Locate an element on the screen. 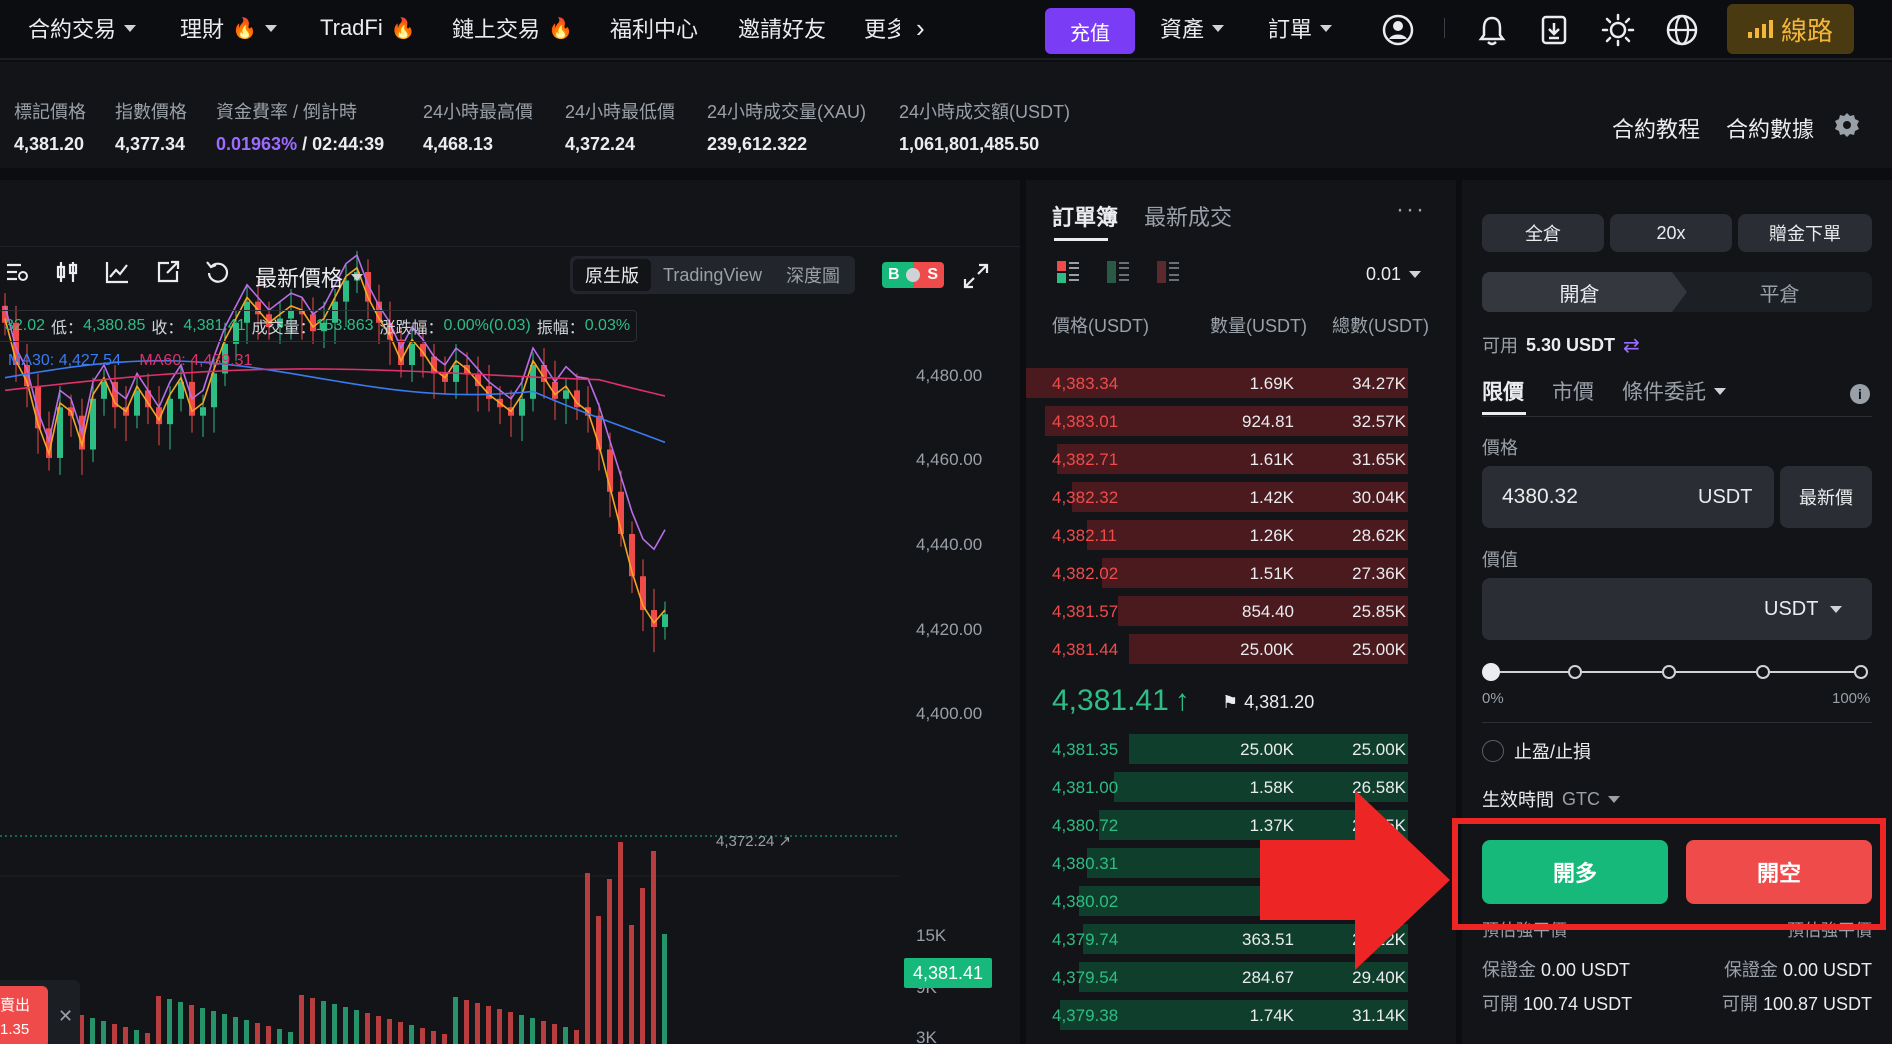 This screenshot has width=1892, height=1044. nav-futures: 合約交易 is located at coordinates (82, 28).